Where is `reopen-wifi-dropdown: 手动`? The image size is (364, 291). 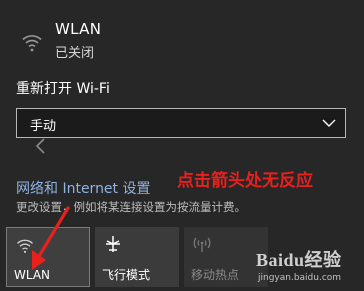
reopen-wifi-dropdown: 手动 is located at coordinates (181, 123).